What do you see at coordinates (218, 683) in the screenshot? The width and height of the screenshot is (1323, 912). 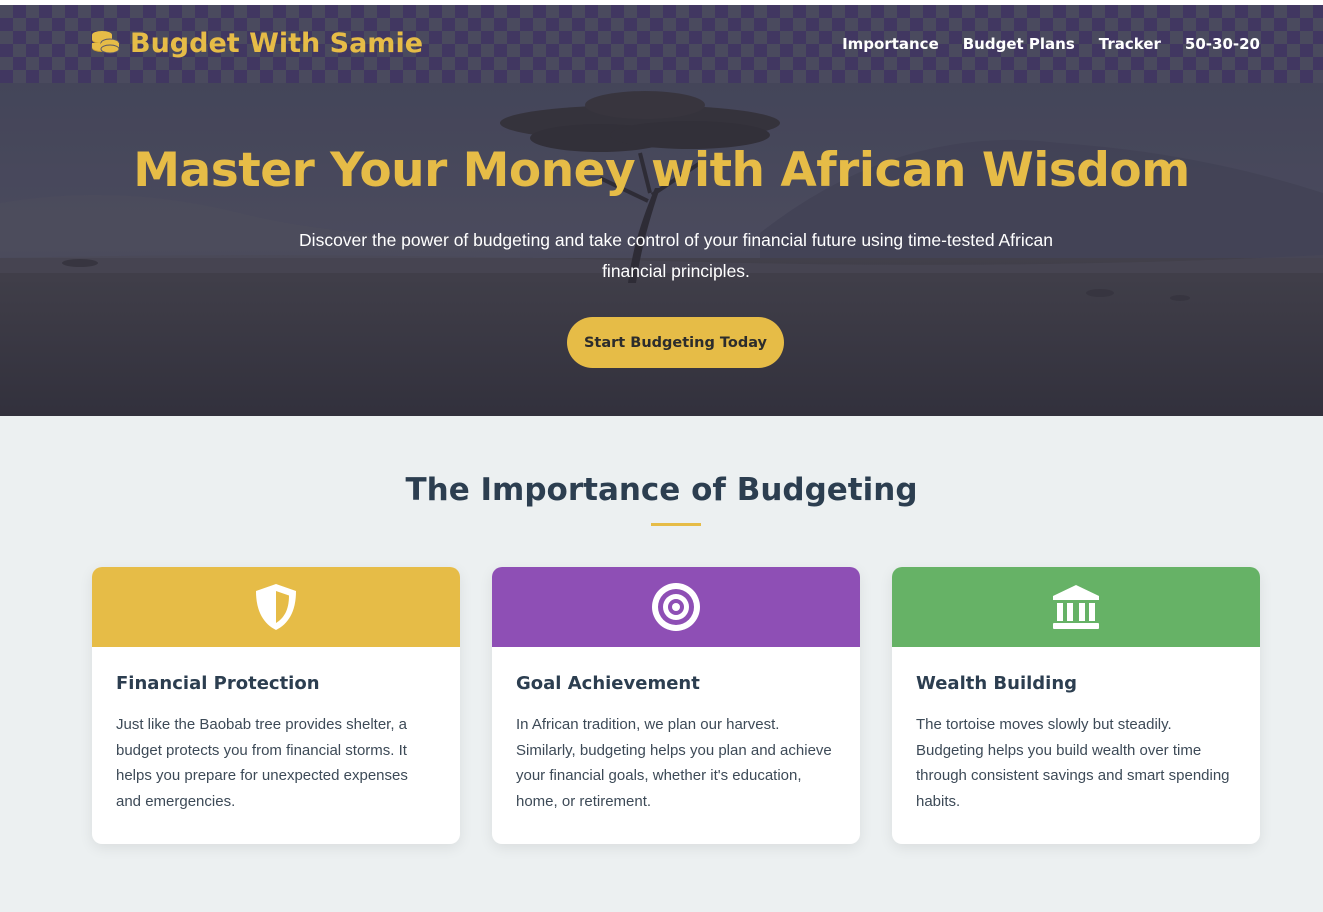 I see `card-title: Financial Protection` at bounding box center [218, 683].